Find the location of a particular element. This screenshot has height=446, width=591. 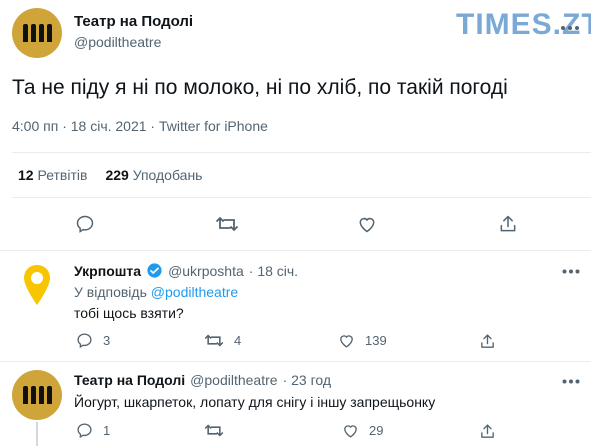

reply2-reply-count: 1 is located at coordinates (107, 430).